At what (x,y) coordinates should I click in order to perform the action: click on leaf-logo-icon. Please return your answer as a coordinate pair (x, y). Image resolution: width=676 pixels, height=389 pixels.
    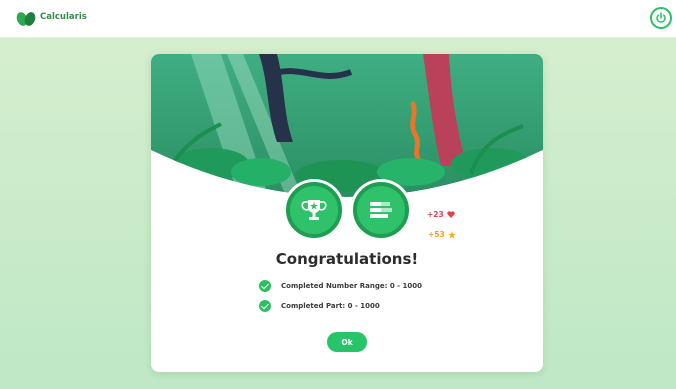
    Looking at the image, I should click on (26, 19).